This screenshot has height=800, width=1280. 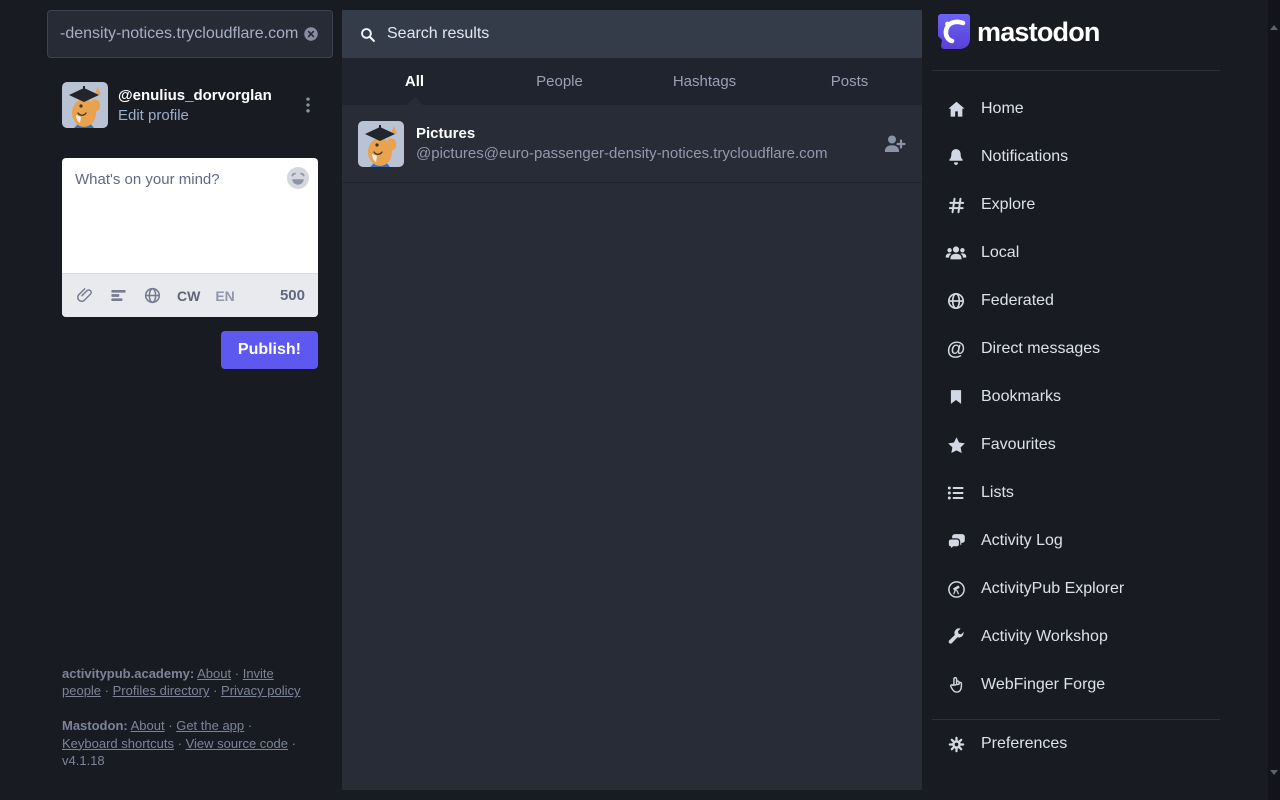 I want to click on scrollbar-down-arrow-icon, so click(x=1274, y=772).